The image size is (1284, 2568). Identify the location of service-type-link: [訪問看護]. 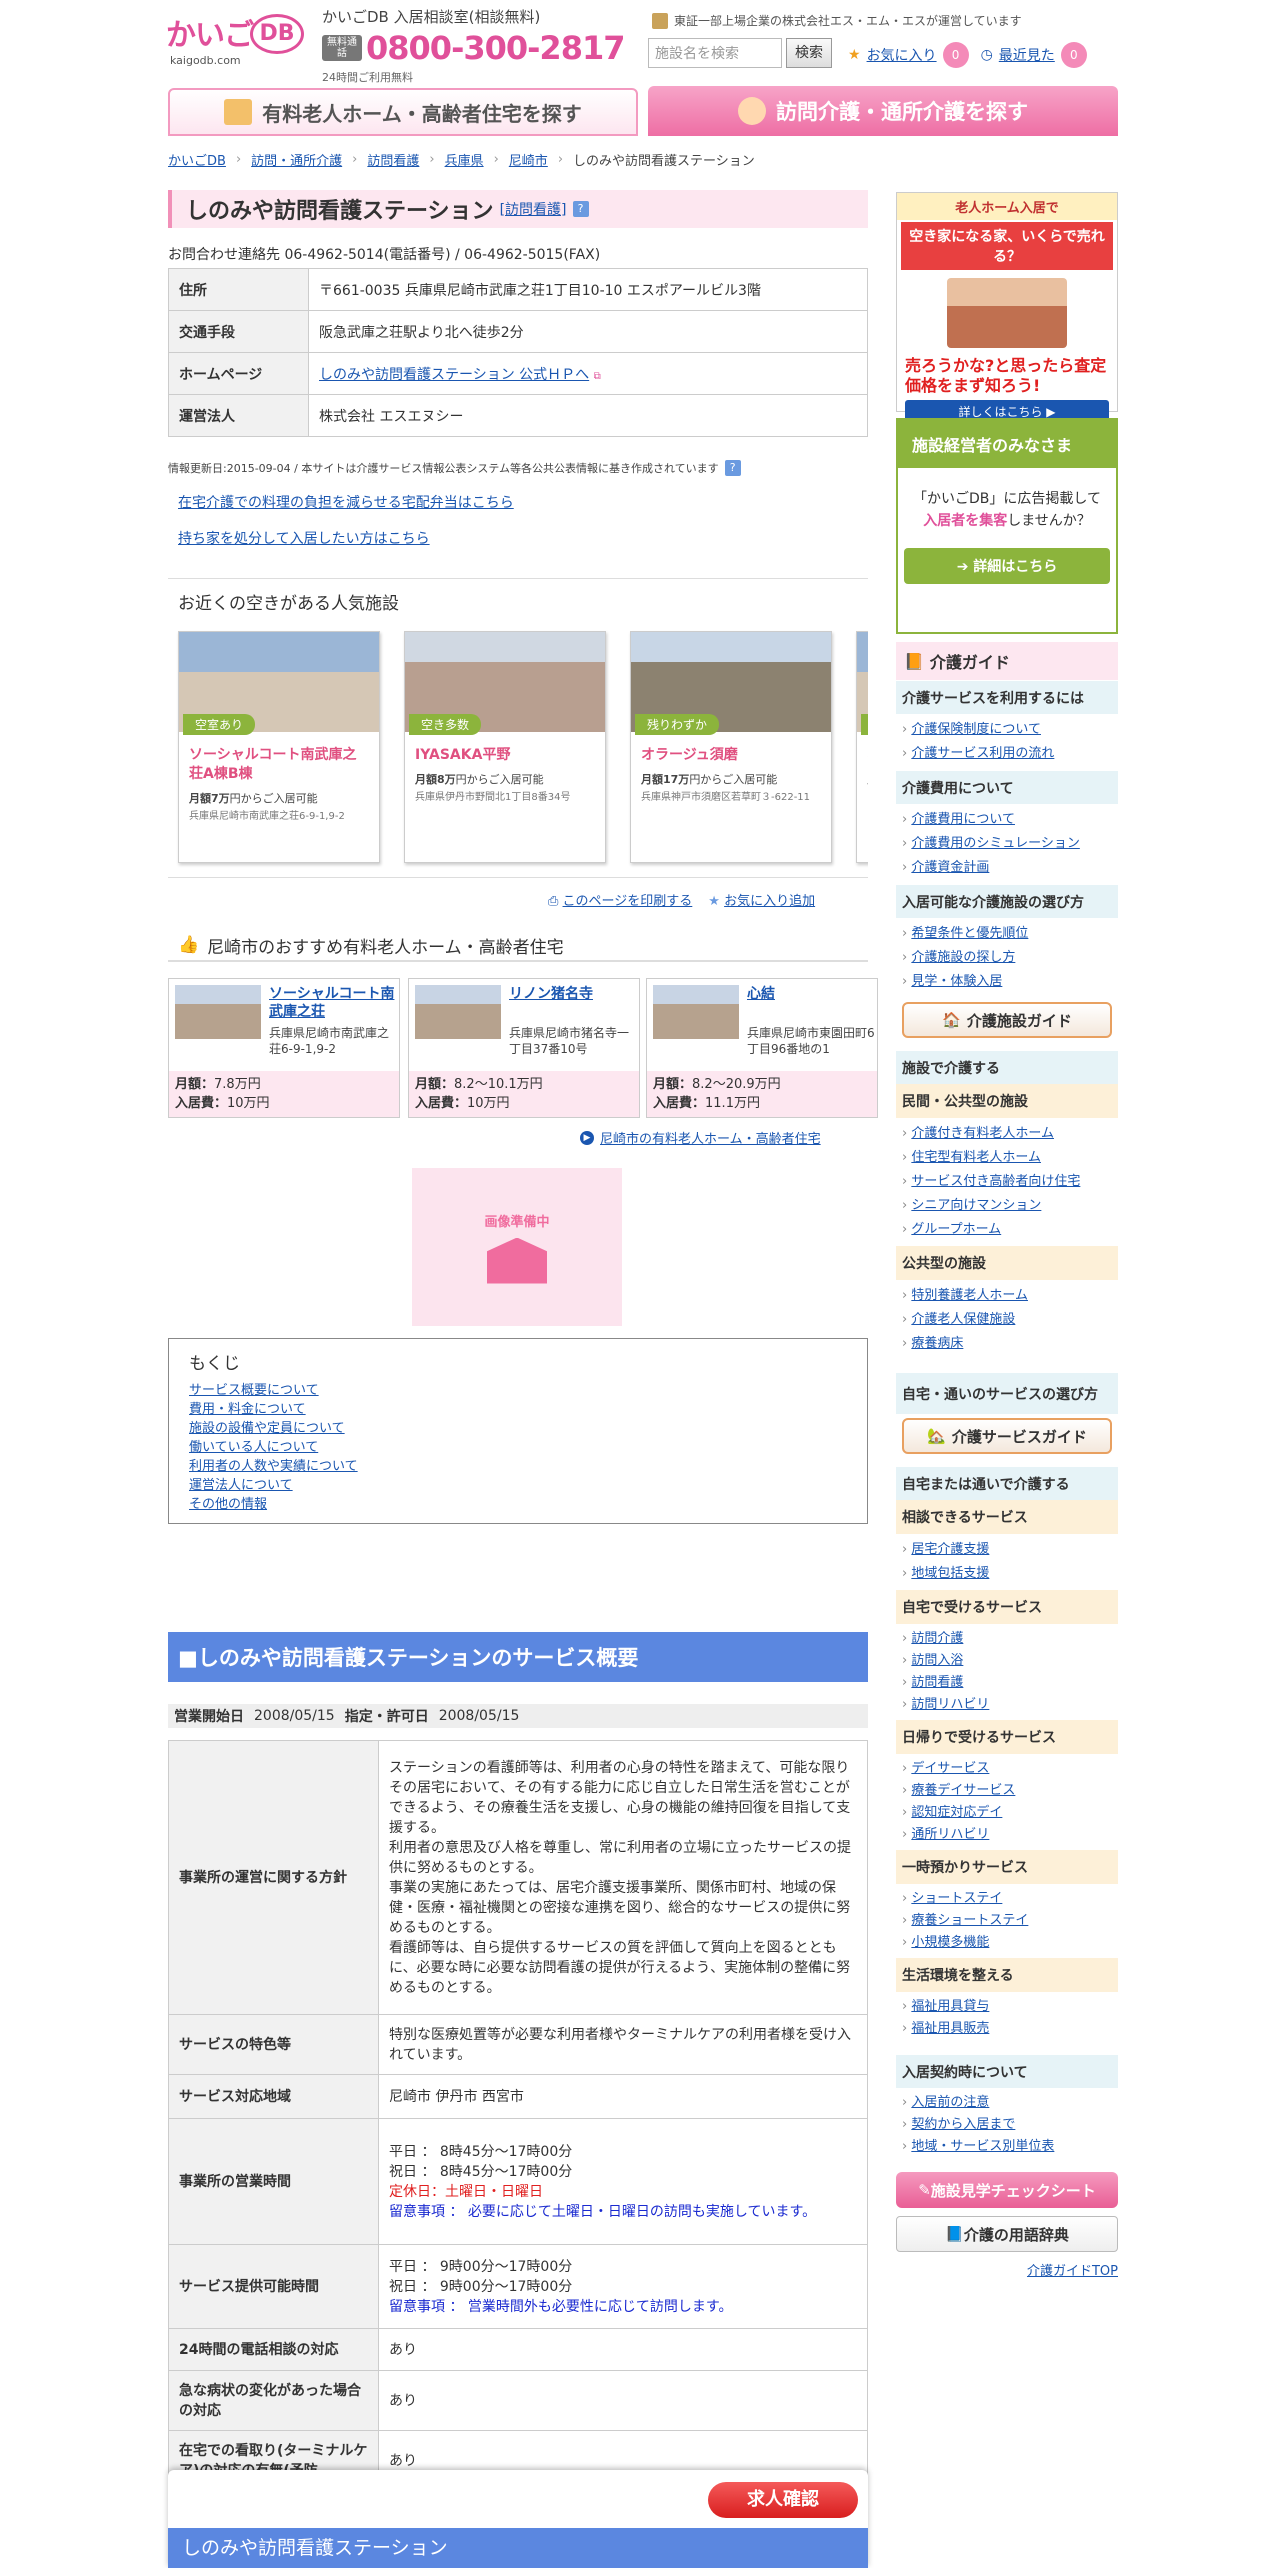
(533, 209).